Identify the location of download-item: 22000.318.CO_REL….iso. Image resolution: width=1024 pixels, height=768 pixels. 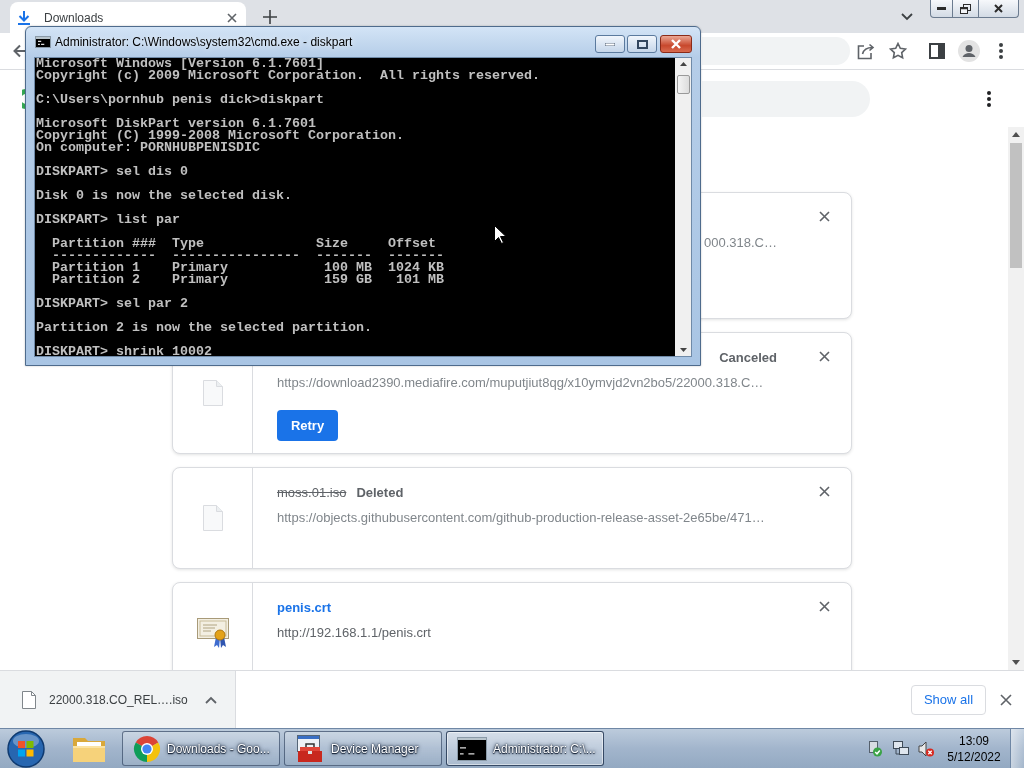
(118, 699).